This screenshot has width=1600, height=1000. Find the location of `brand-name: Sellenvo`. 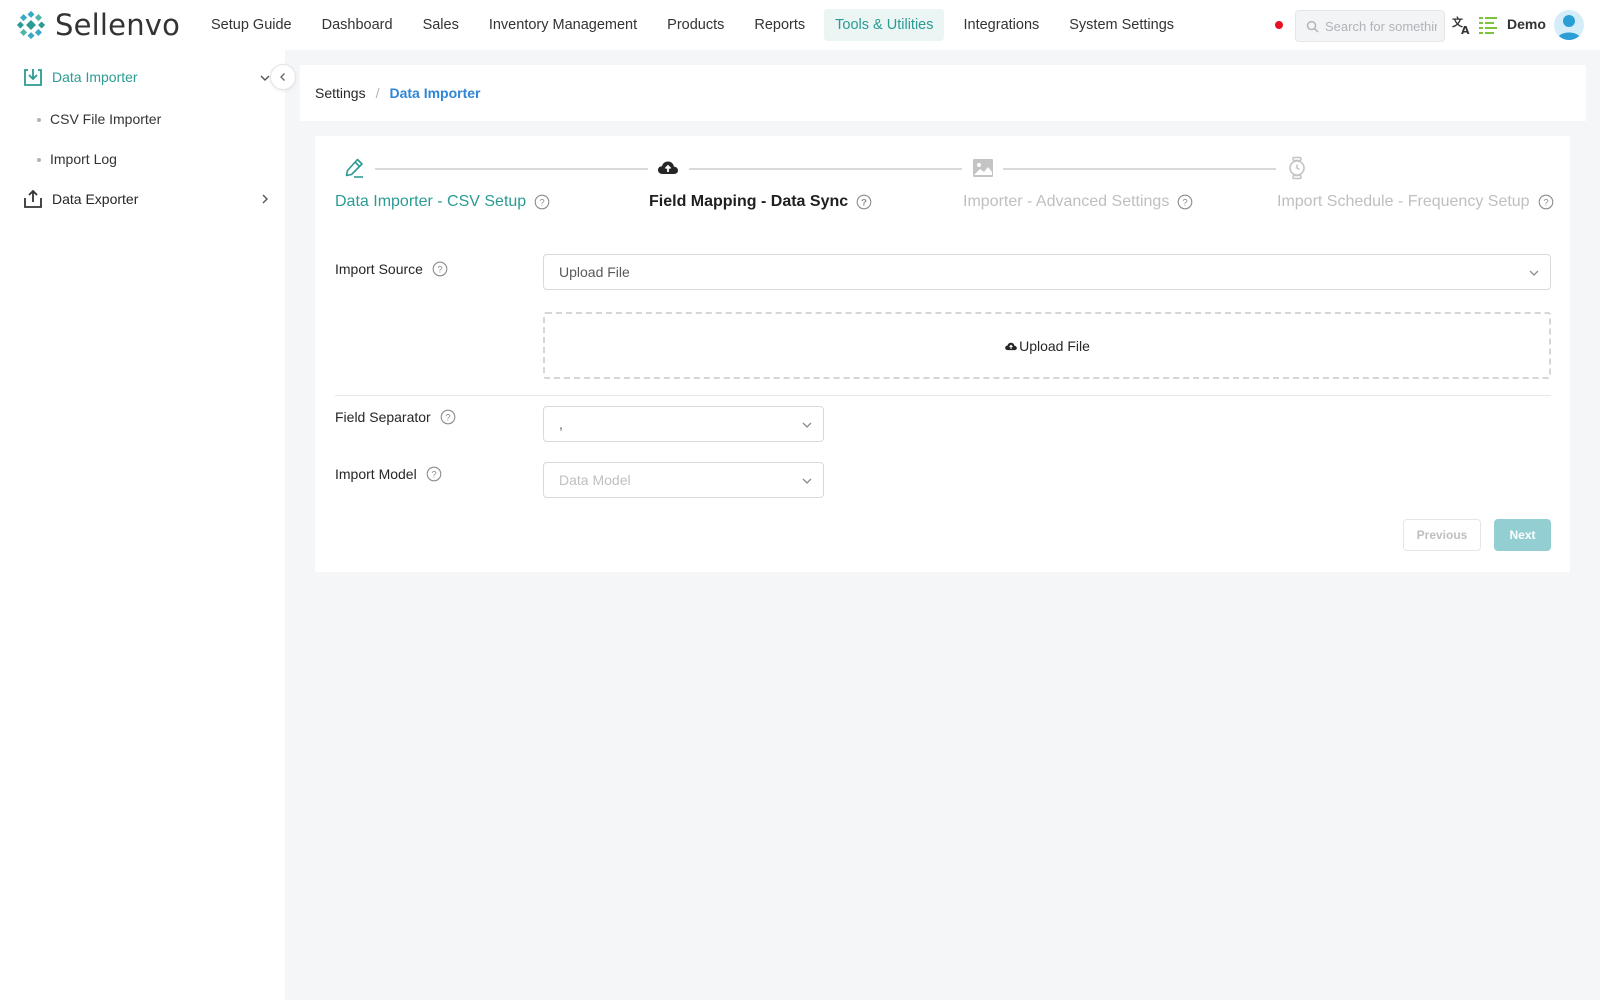

brand-name: Sellenvo is located at coordinates (118, 25).